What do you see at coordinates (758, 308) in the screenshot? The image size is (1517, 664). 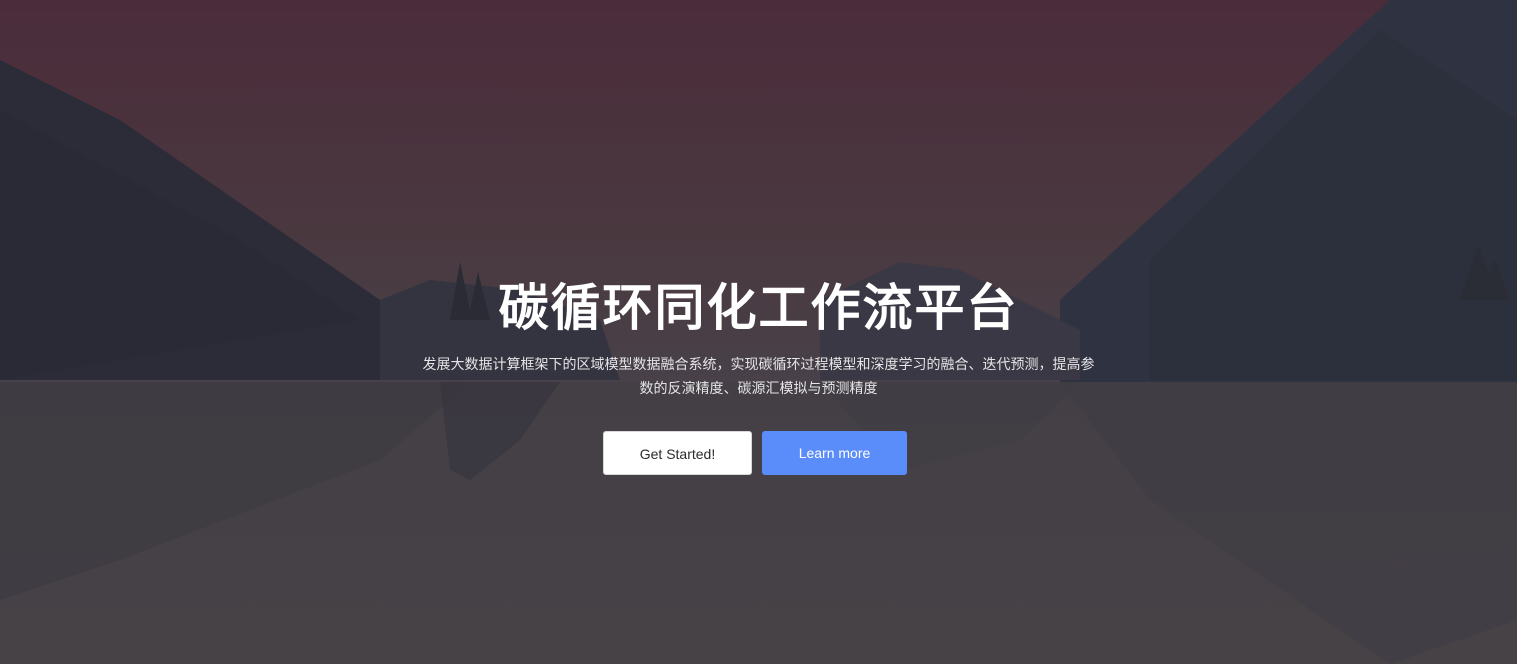 I see `hero-title: 碳循环同化工作流平台` at bounding box center [758, 308].